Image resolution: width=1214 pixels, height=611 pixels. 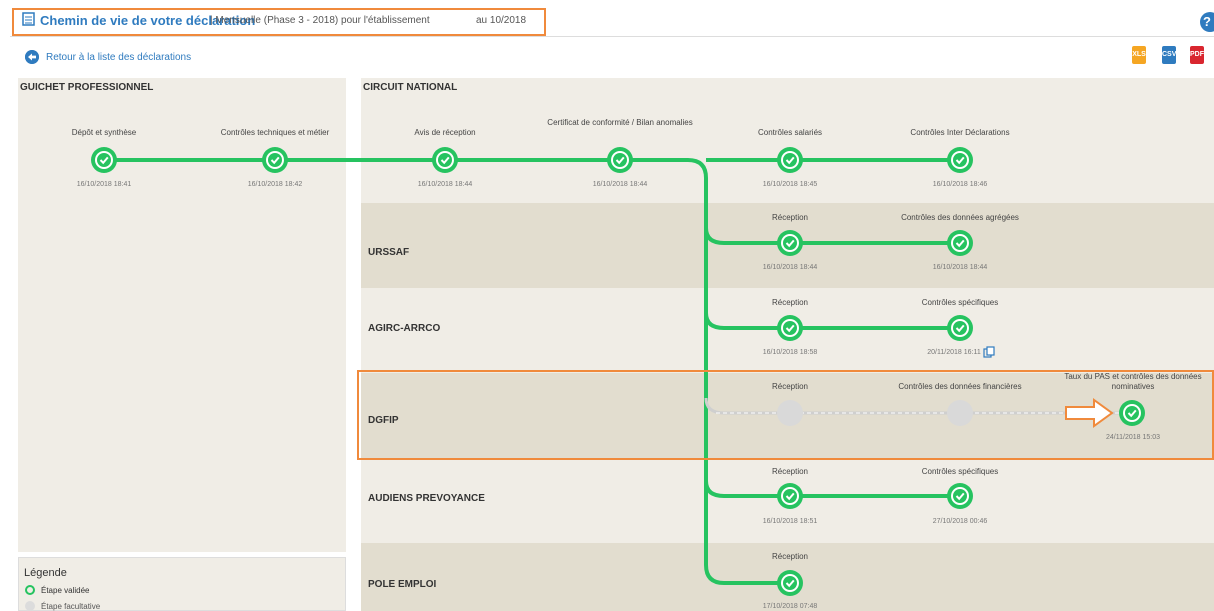 I want to click on step-date: 16/10/2018 18:41, so click(x=104, y=184).